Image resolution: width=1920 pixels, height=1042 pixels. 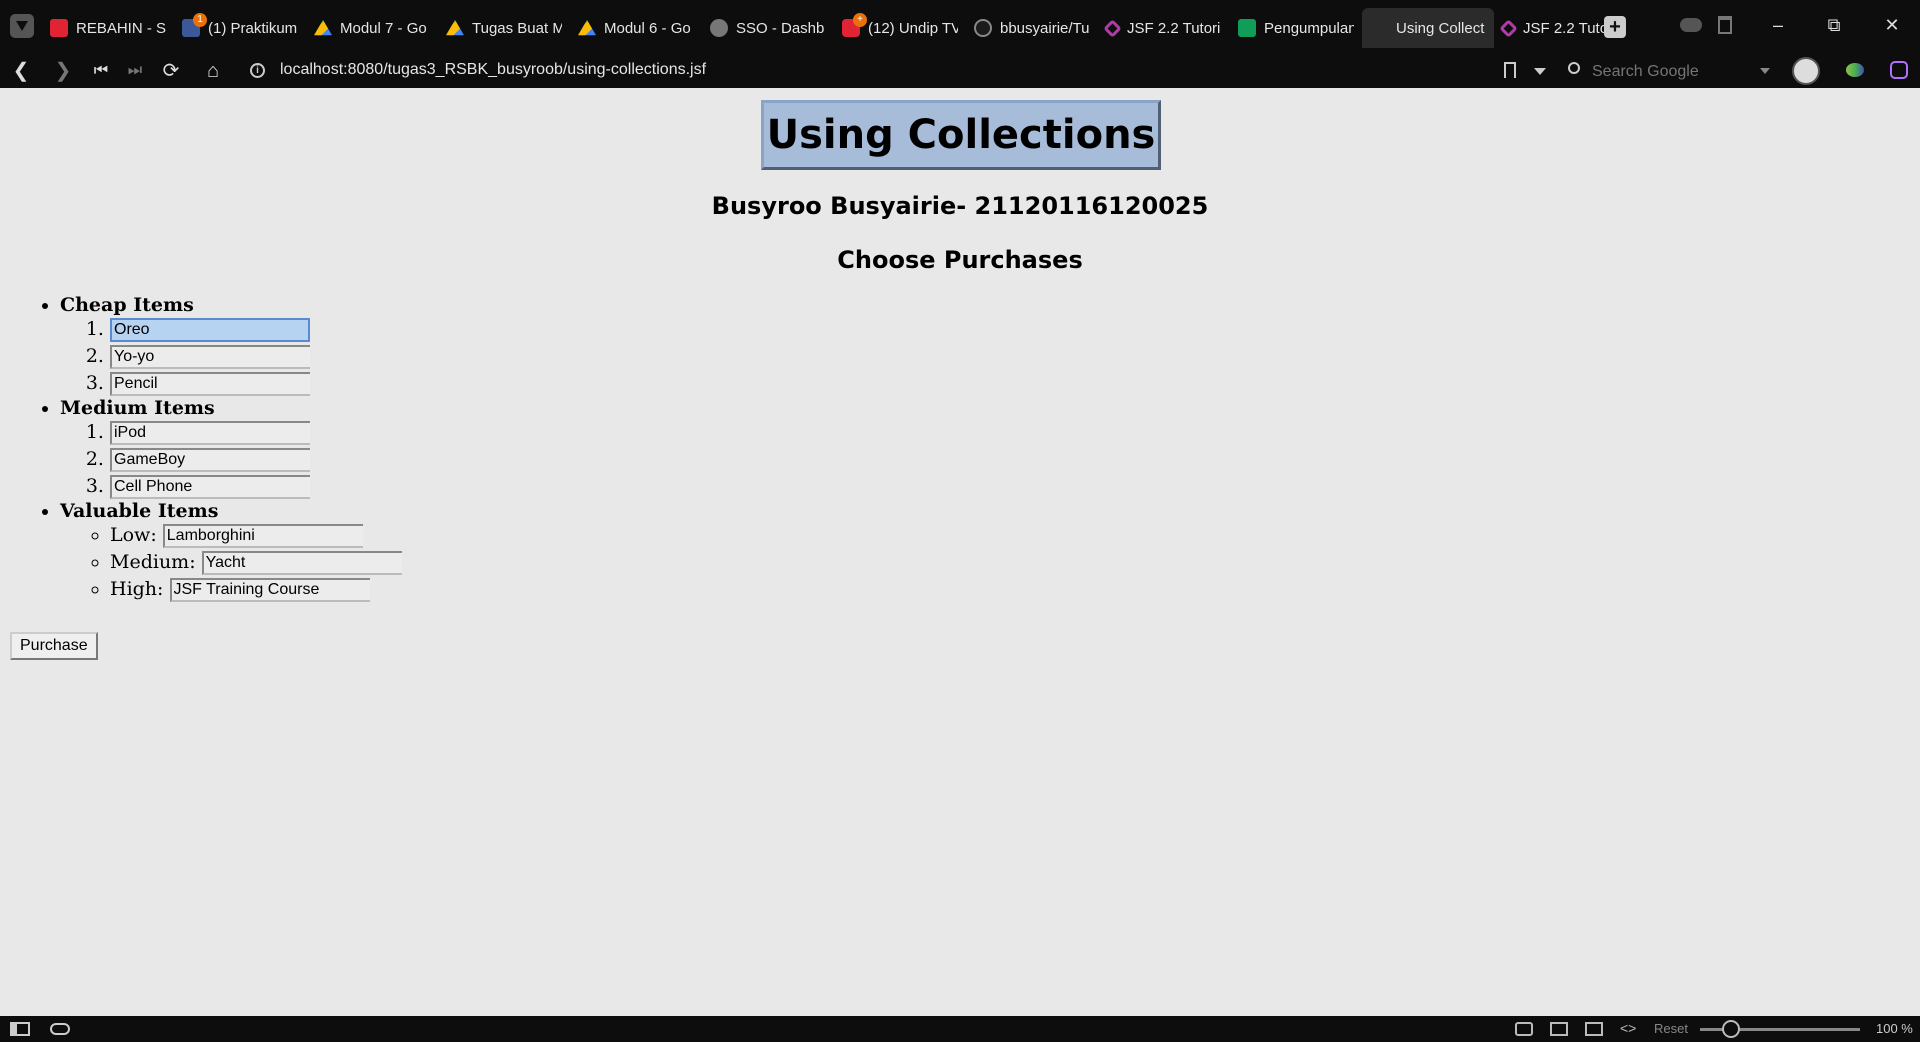 What do you see at coordinates (210, 433) in the screenshot?
I see `medium-item-1-field` at bounding box center [210, 433].